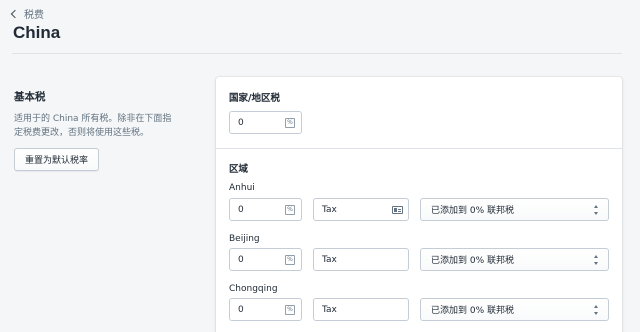 The height and width of the screenshot is (332, 640). What do you see at coordinates (265, 122) in the screenshot?
I see `country-tax-input: 0 %` at bounding box center [265, 122].